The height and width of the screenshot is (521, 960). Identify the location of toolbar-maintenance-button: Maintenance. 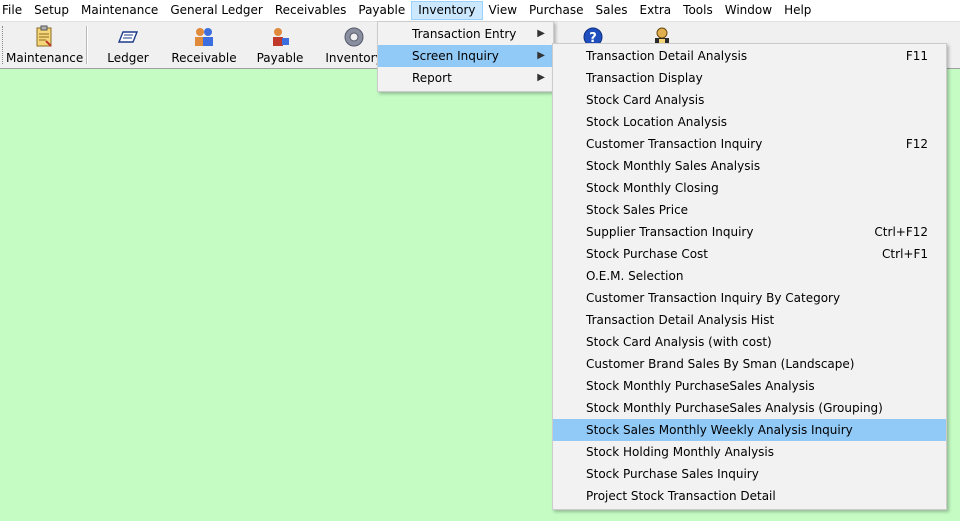
(45, 45).